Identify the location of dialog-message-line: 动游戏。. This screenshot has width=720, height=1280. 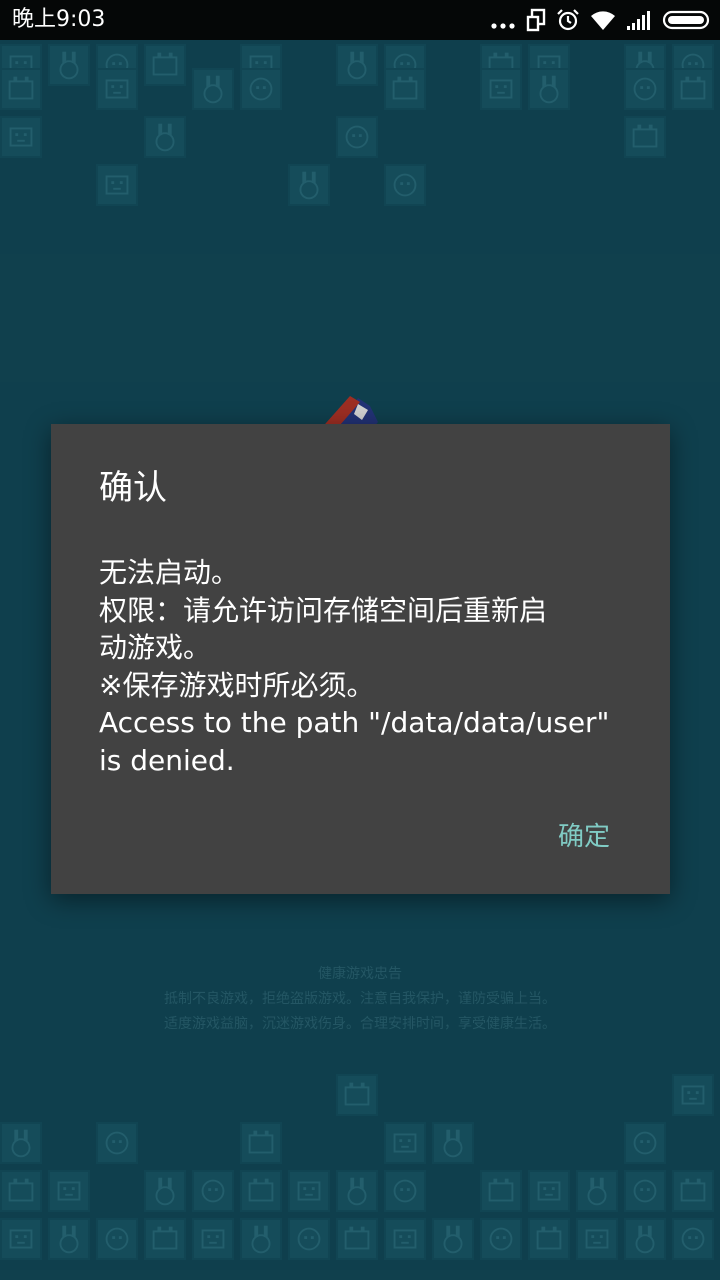
(155, 647).